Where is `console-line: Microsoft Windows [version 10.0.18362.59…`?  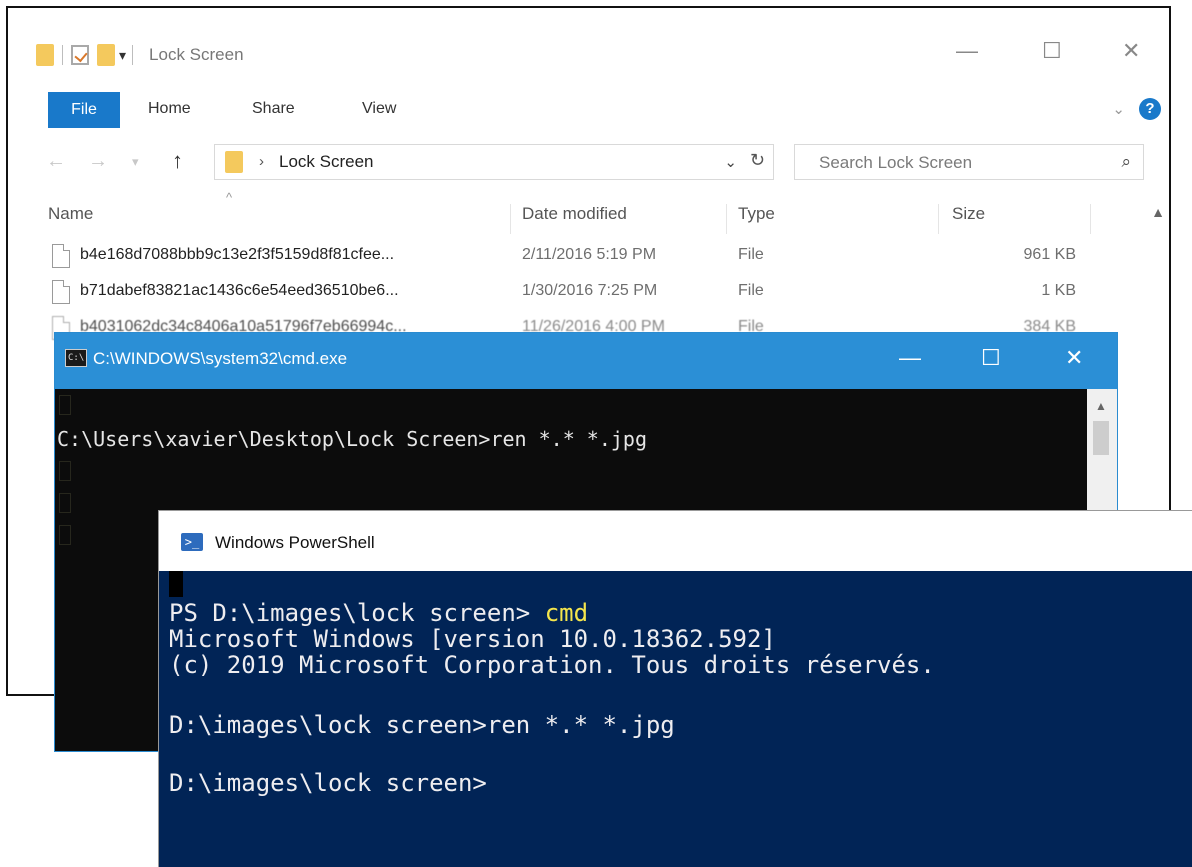 console-line: Microsoft Windows [version 10.0.18362.59… is located at coordinates (472, 639).